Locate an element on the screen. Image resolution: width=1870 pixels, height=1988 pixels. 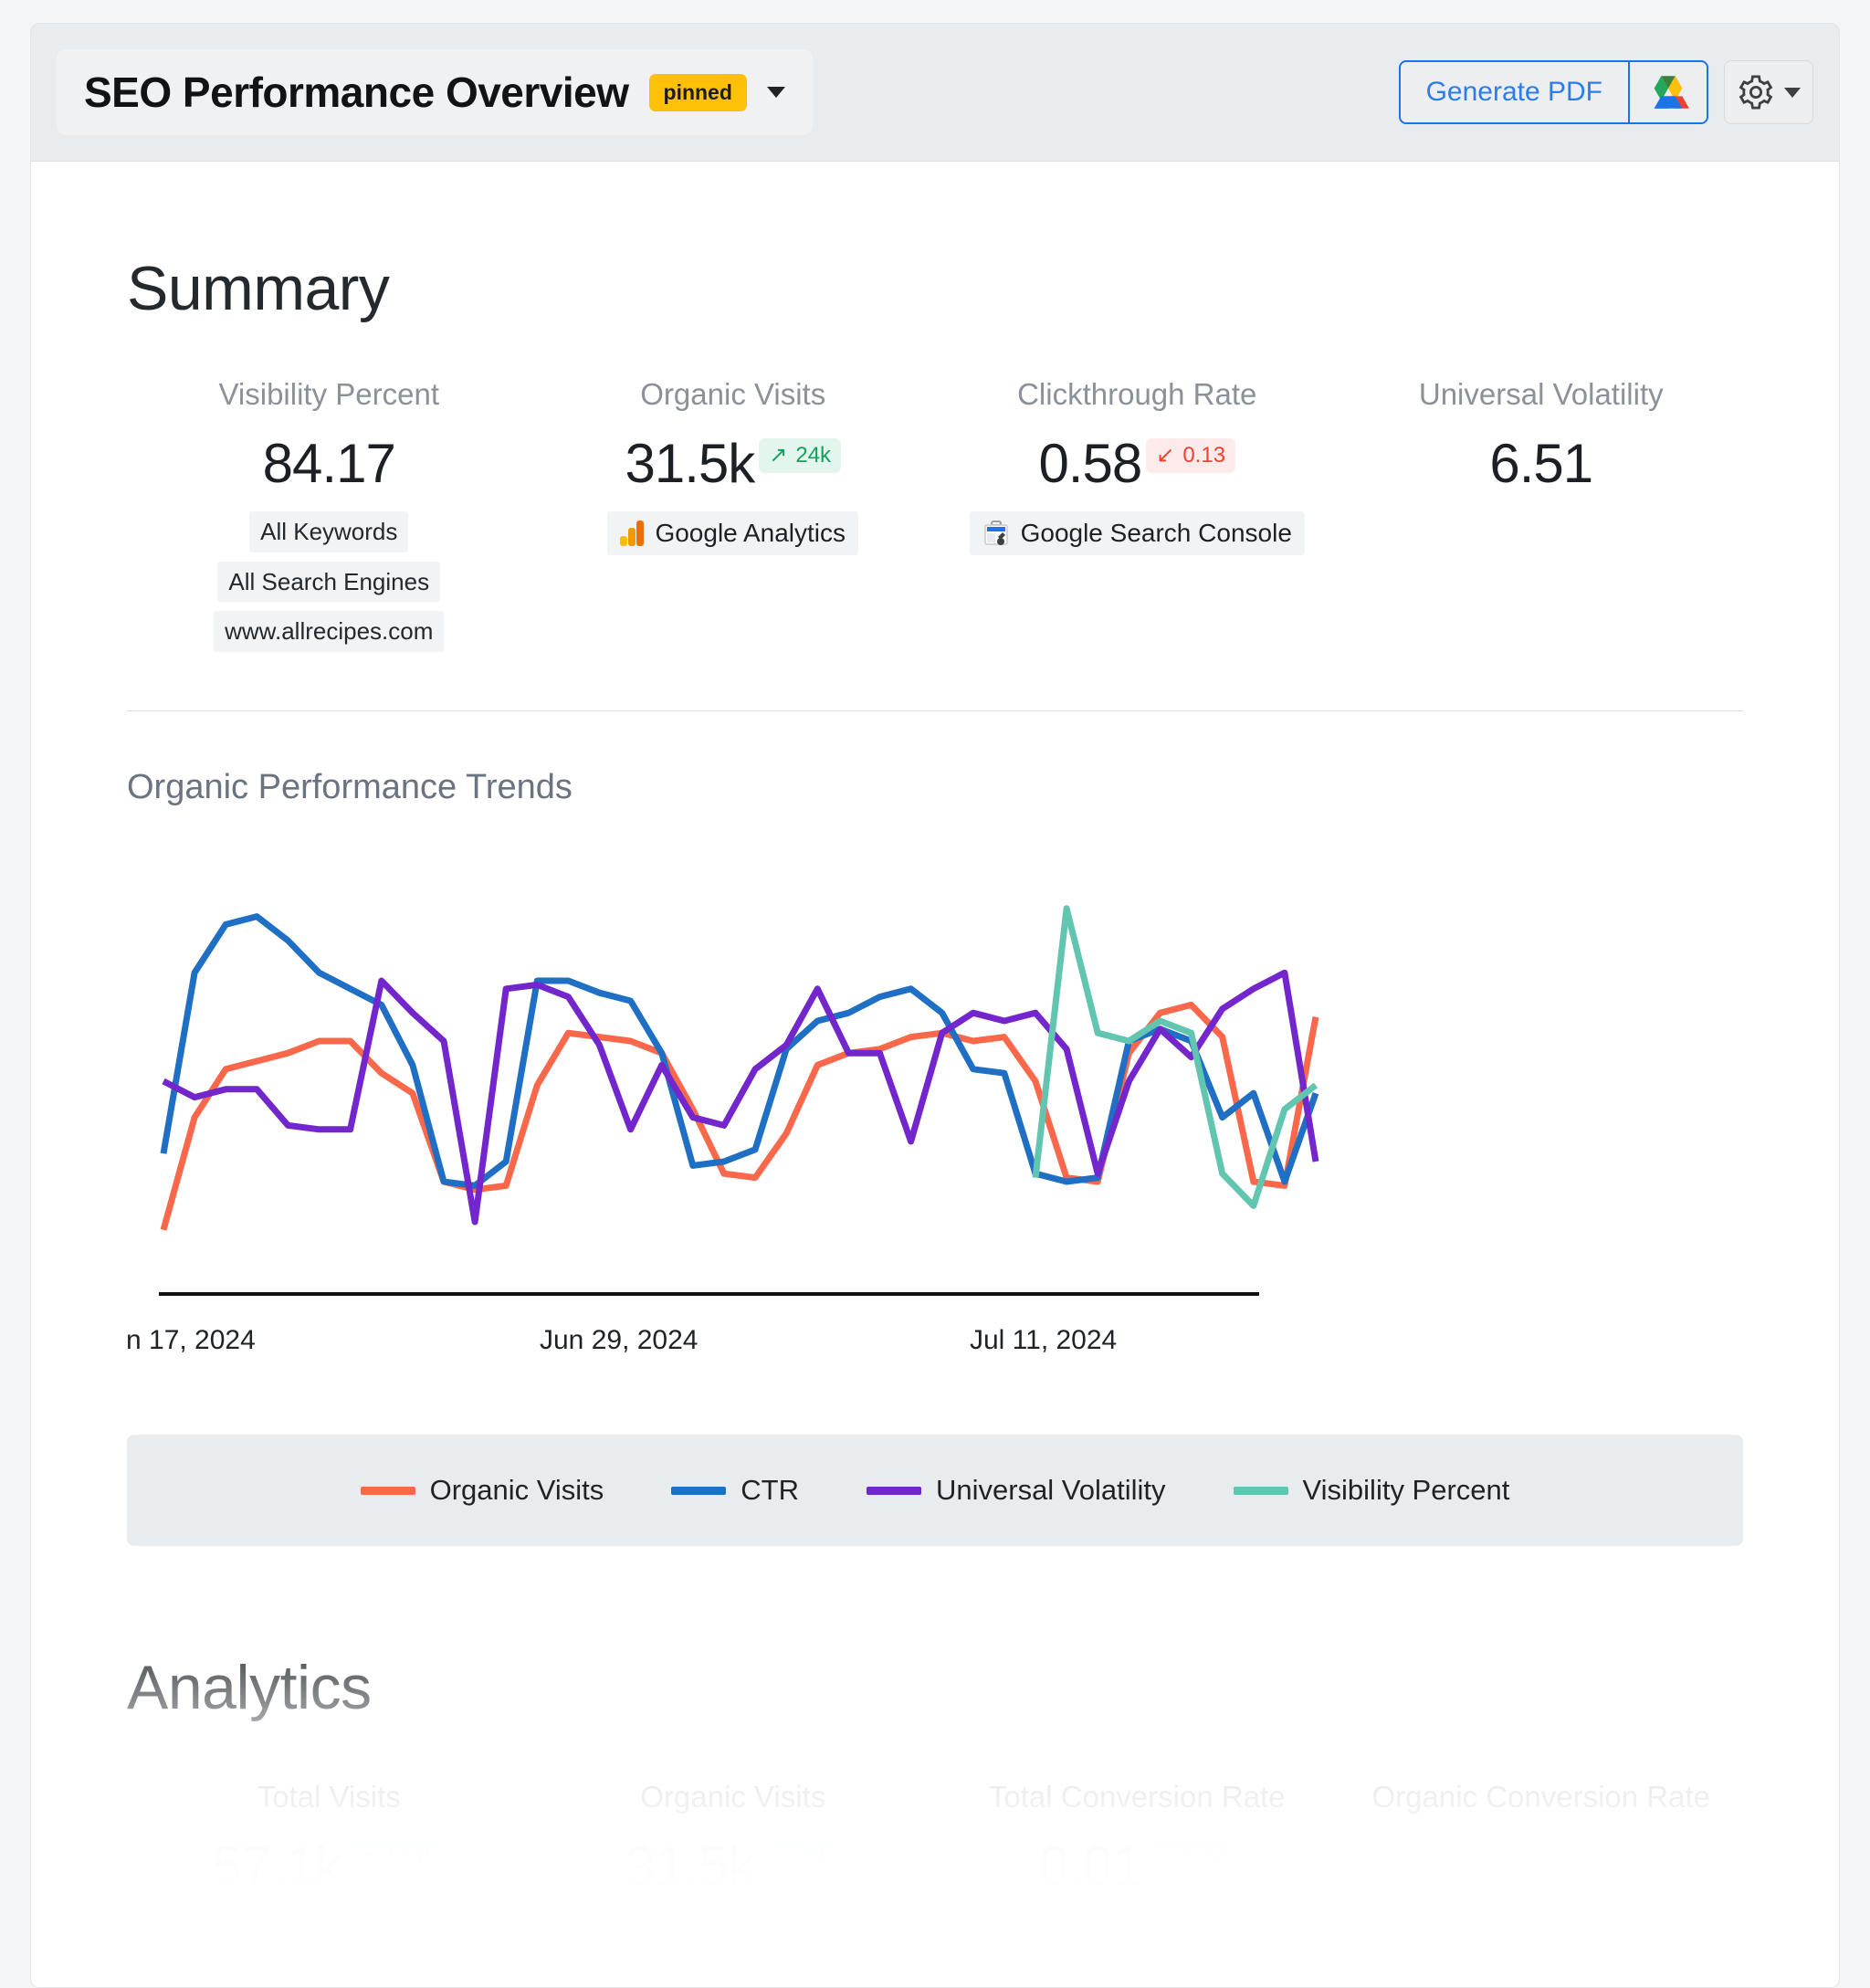
analytics-heading: Analytics is located at coordinates (249, 1688).